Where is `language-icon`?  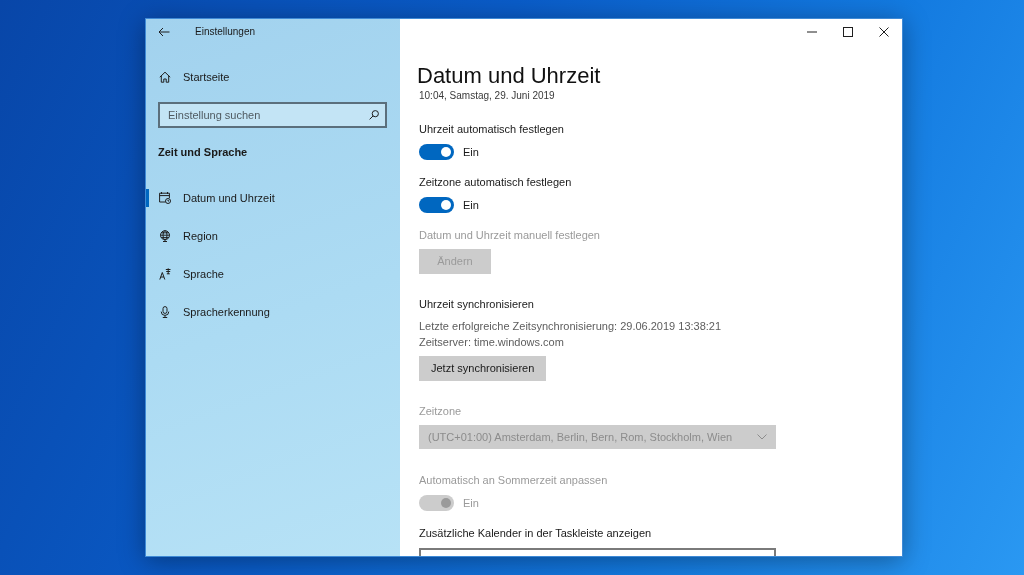
language-icon is located at coordinates (165, 274).